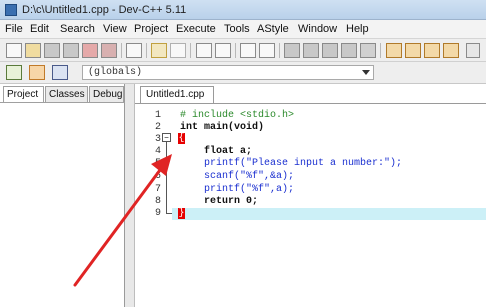  What do you see at coordinates (161, 165) in the screenshot?
I see `arrow-head` at bounding box center [161, 165].